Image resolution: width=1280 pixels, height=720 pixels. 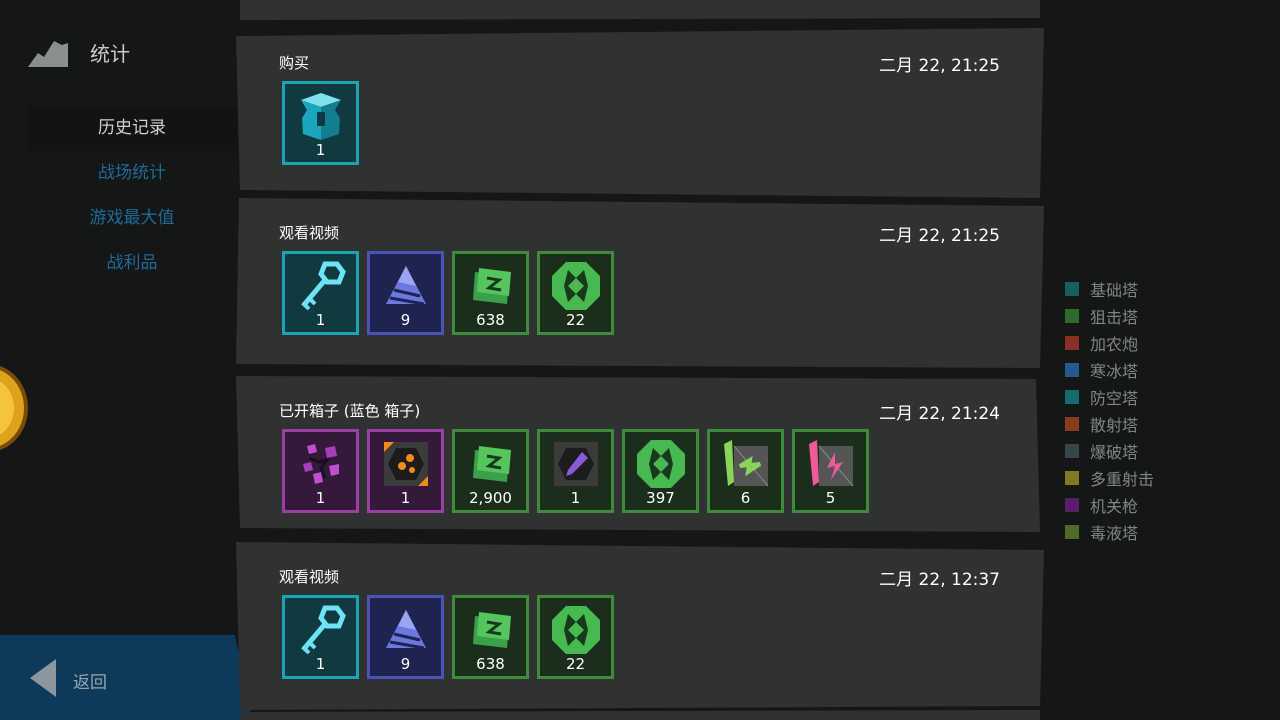 What do you see at coordinates (576, 464) in the screenshot?
I see `purple-module-icon` at bounding box center [576, 464].